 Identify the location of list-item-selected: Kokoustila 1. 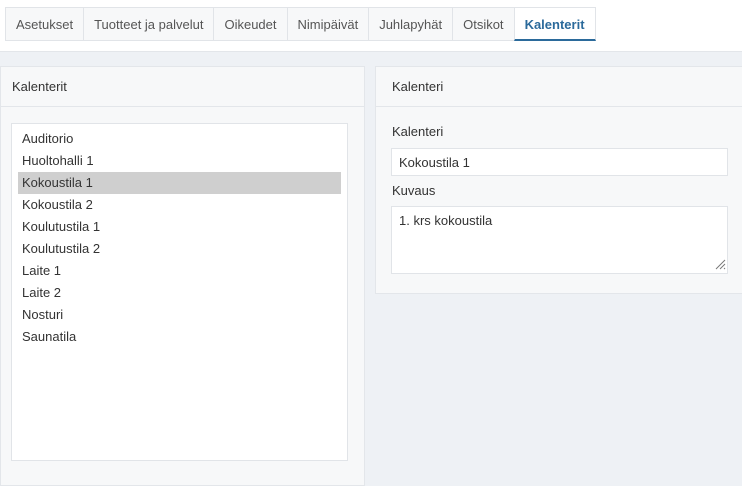
(179, 183).